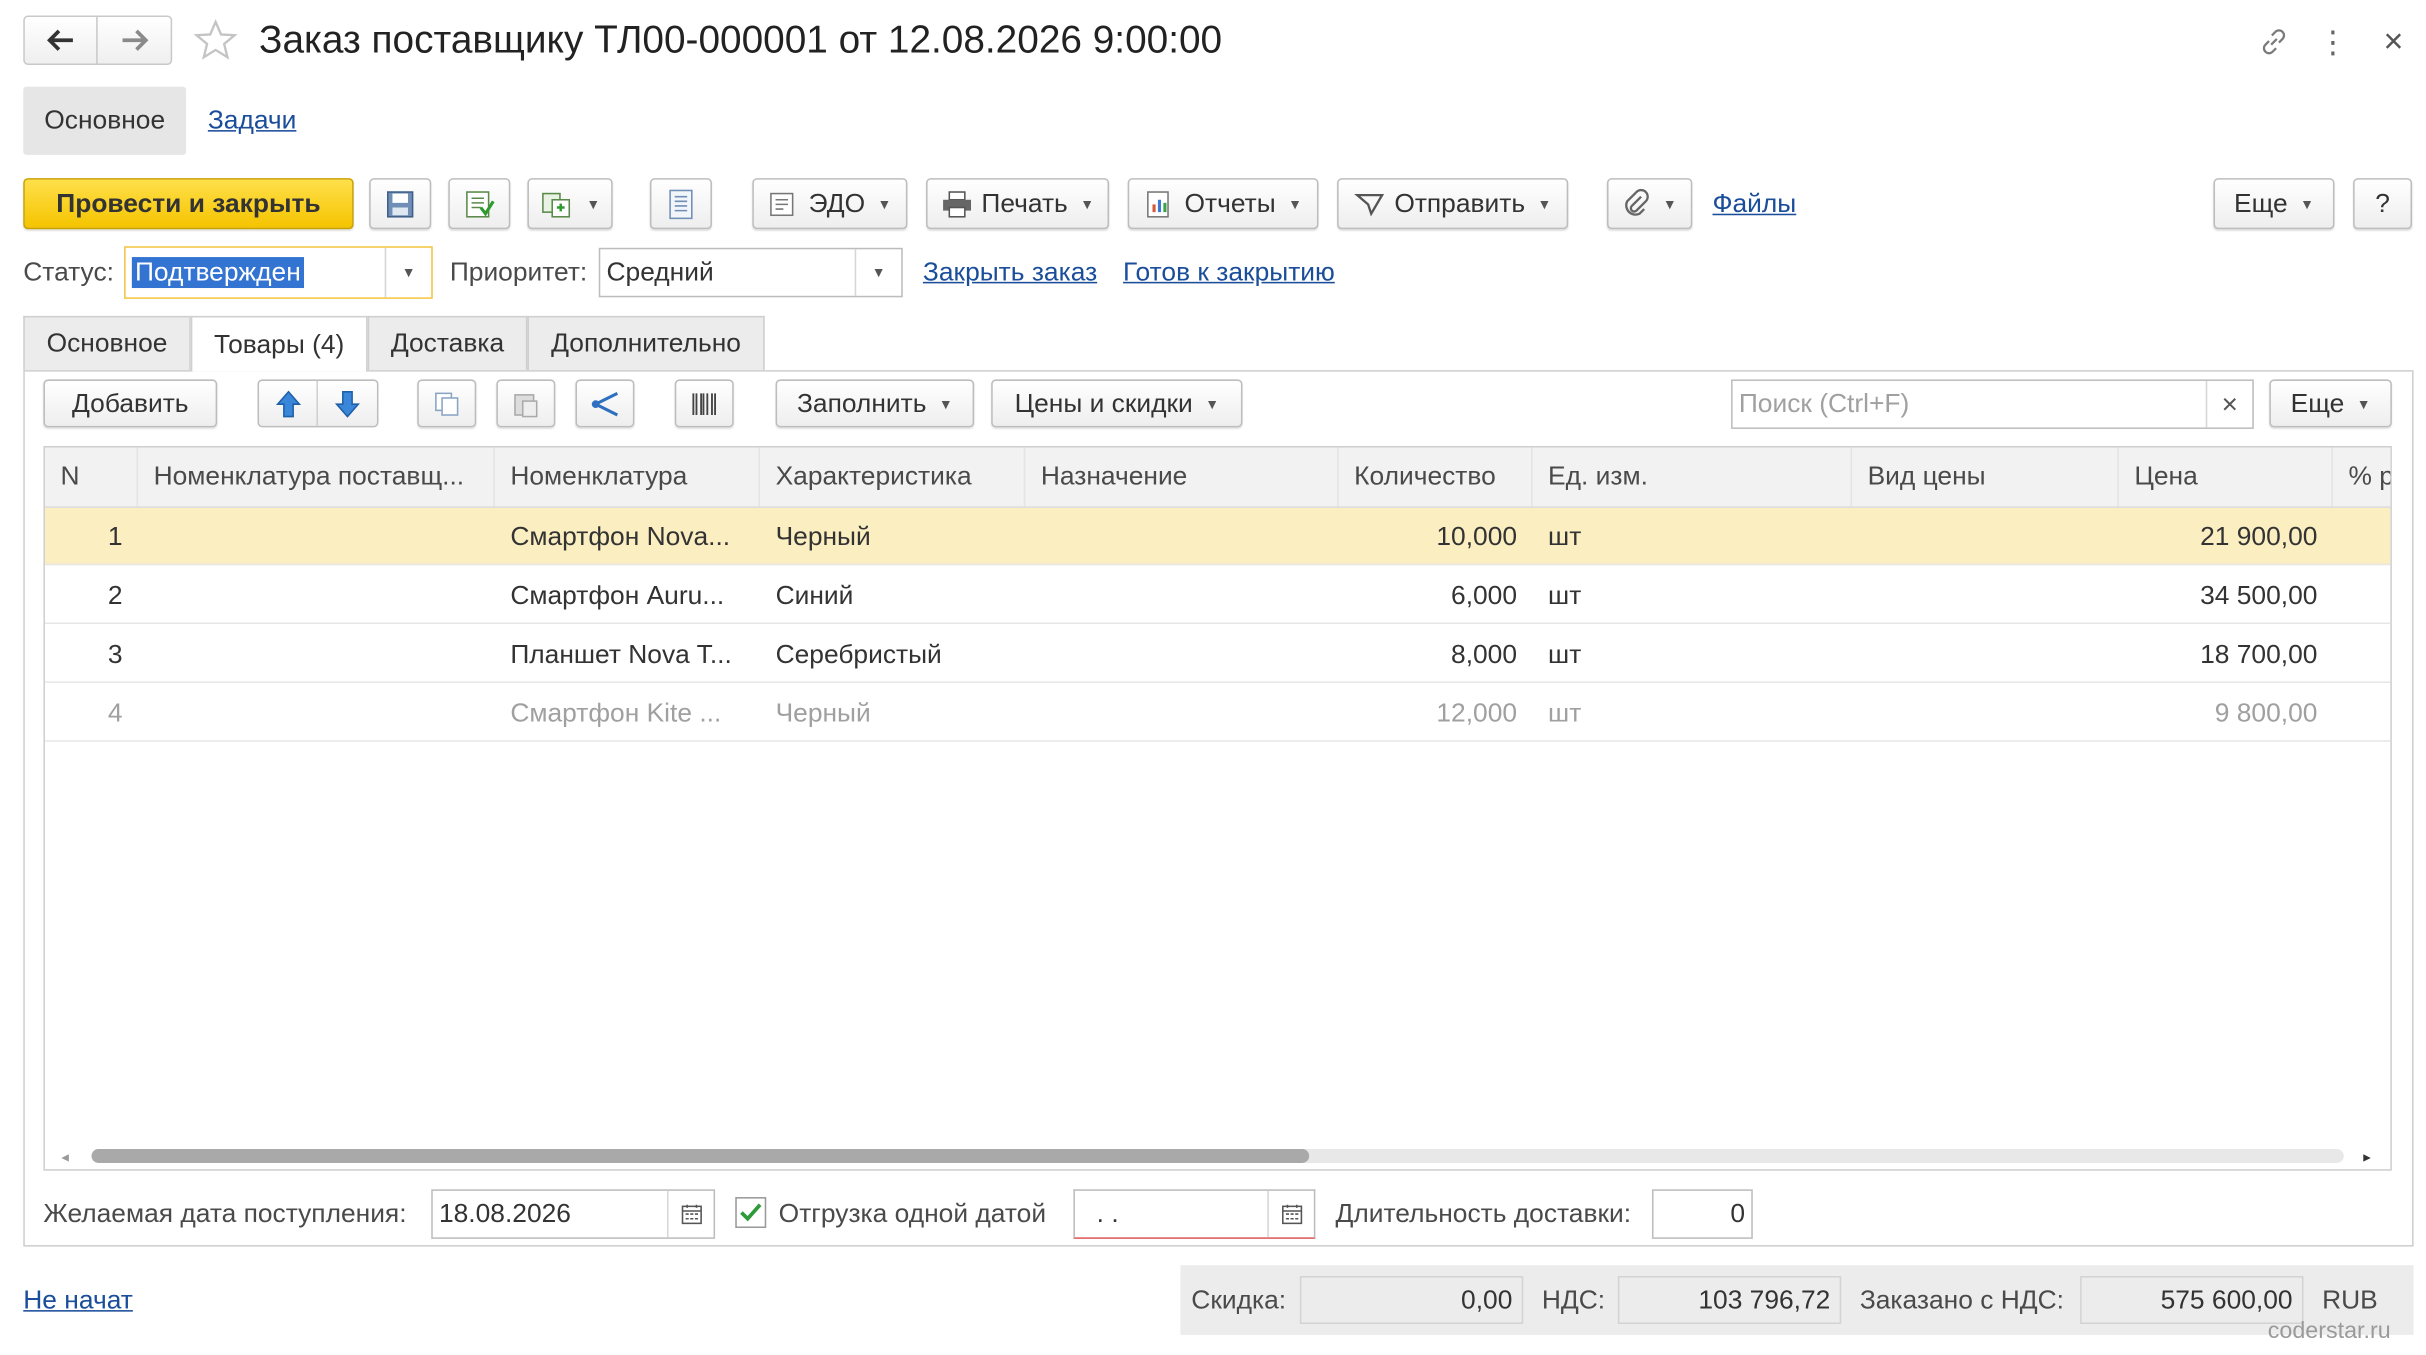 The width and height of the screenshot is (2426, 1355). What do you see at coordinates (1182, 477) in the screenshot?
I see `column-header-purpose: Назначение` at bounding box center [1182, 477].